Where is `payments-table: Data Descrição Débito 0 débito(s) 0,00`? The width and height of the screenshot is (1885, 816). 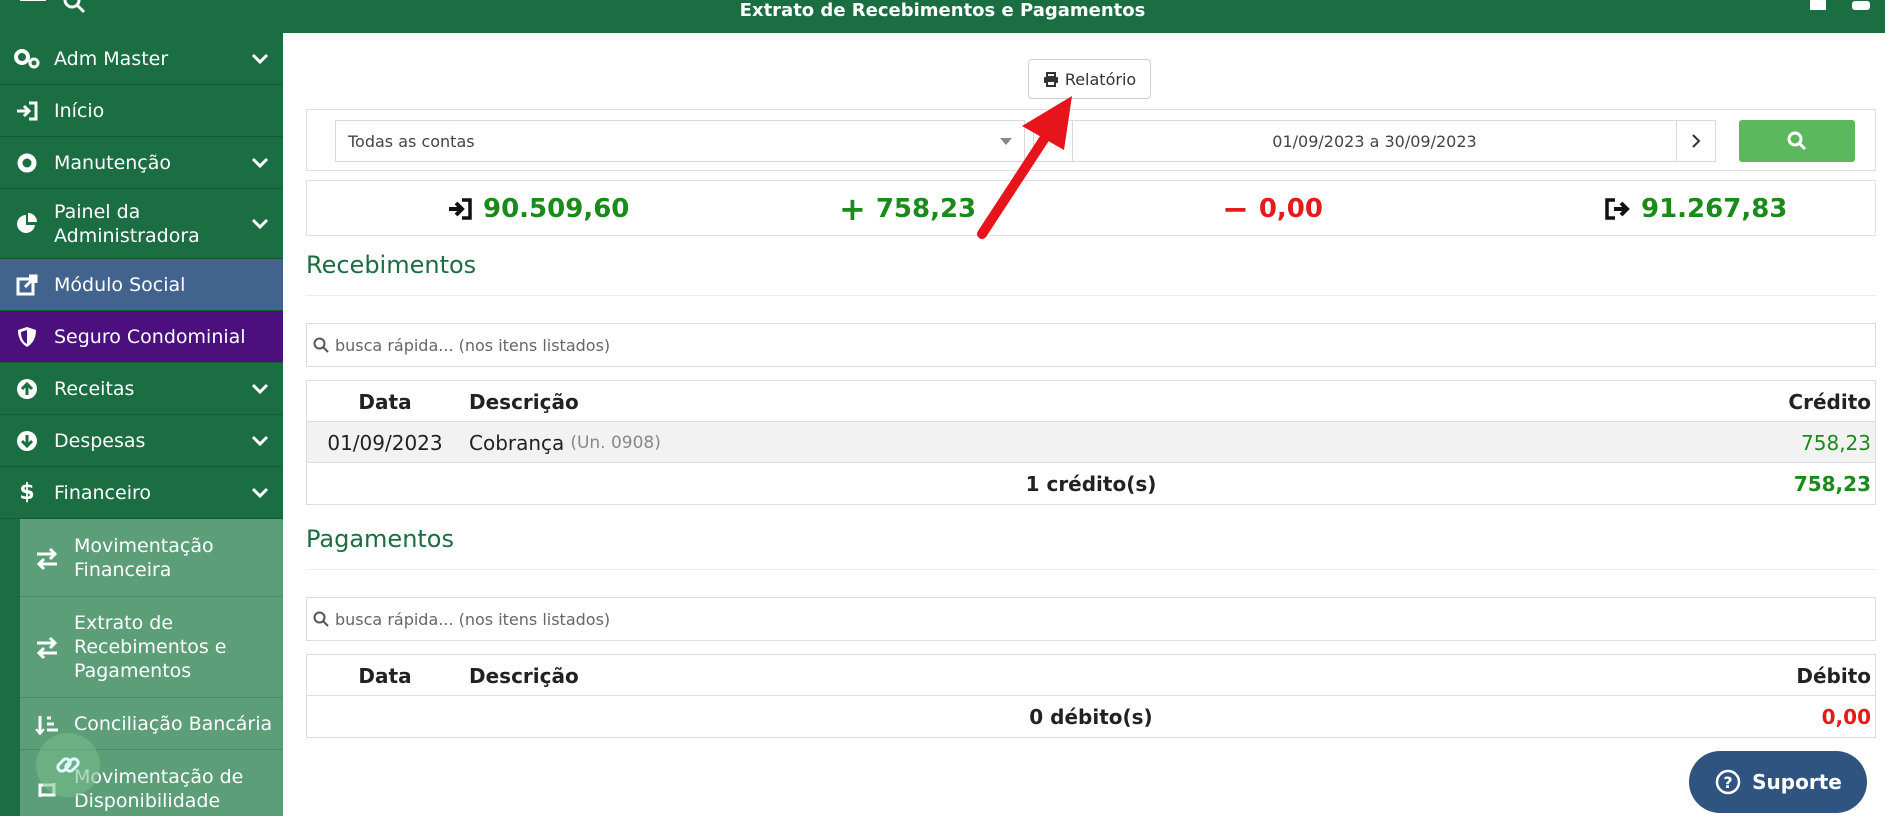 payments-table: Data Descrição Débito 0 débito(s) 0,00 is located at coordinates (1091, 696).